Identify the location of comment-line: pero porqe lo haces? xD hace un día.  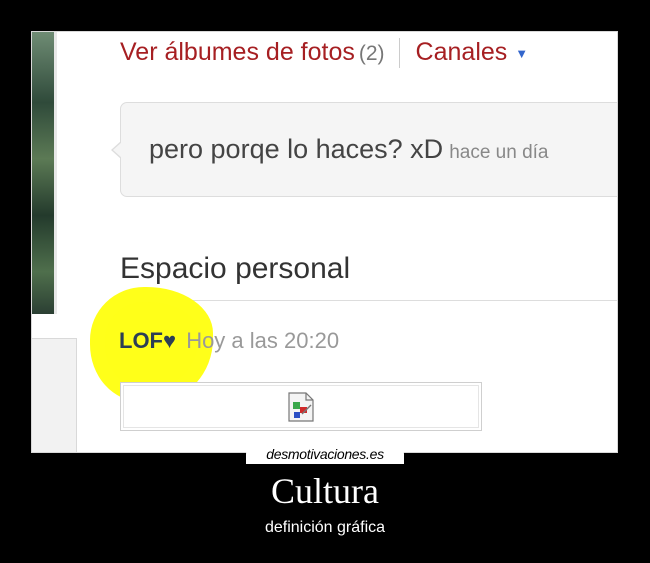
(349, 149).